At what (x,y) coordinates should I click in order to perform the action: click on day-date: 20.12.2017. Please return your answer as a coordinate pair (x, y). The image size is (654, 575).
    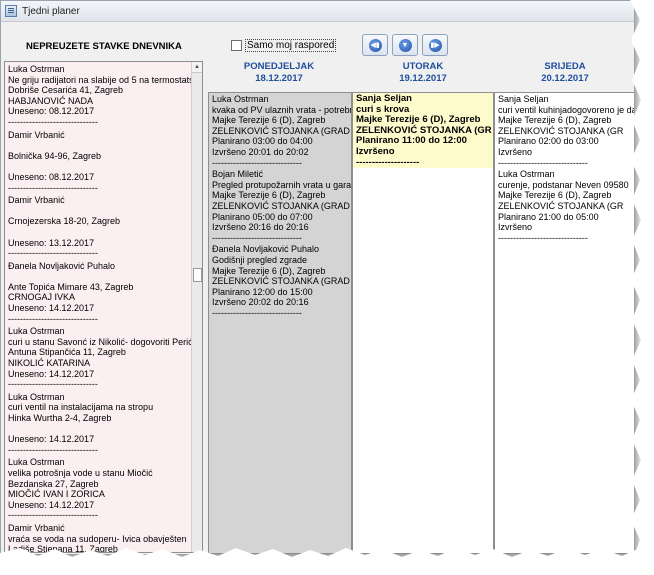
    Looking at the image, I should click on (565, 78).